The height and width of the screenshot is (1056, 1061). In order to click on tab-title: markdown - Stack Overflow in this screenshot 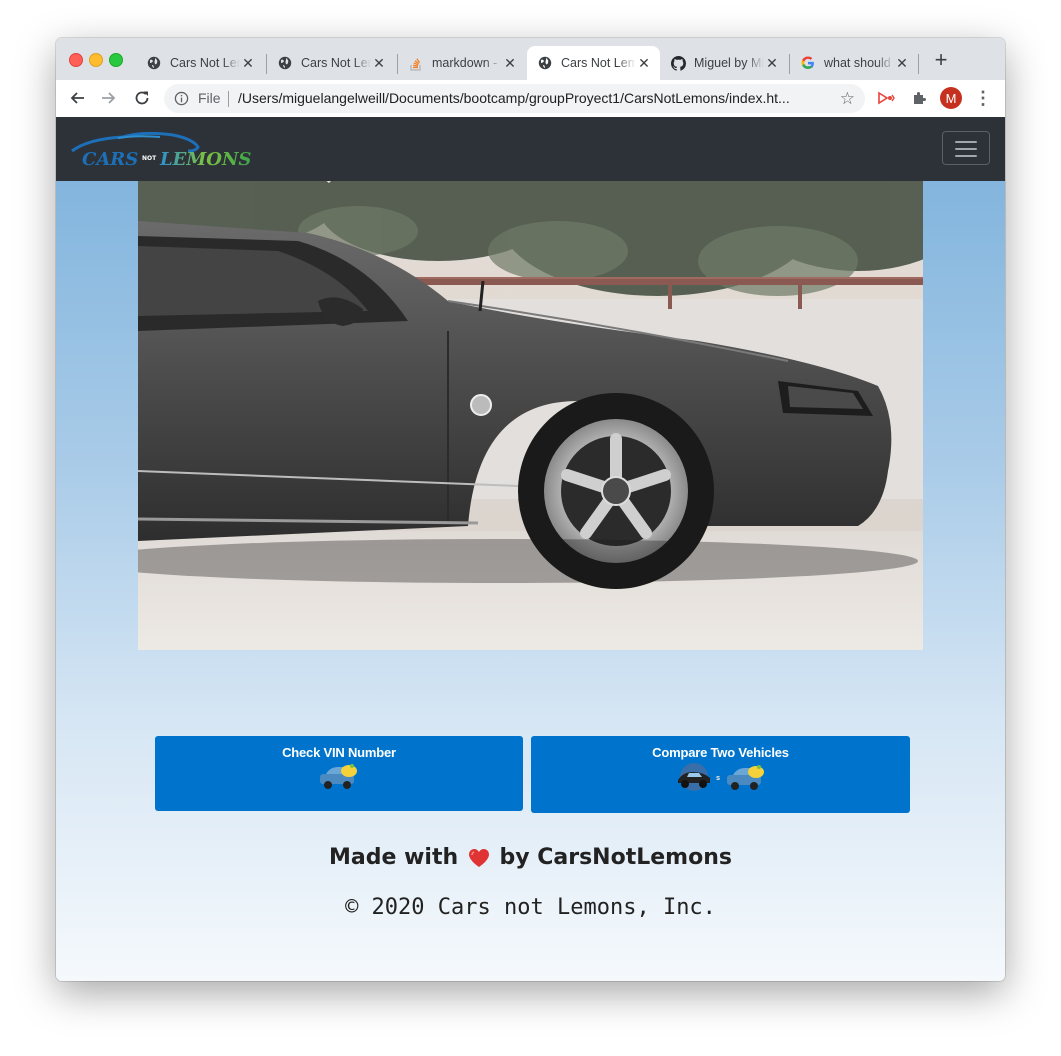, I will do `click(467, 63)`.